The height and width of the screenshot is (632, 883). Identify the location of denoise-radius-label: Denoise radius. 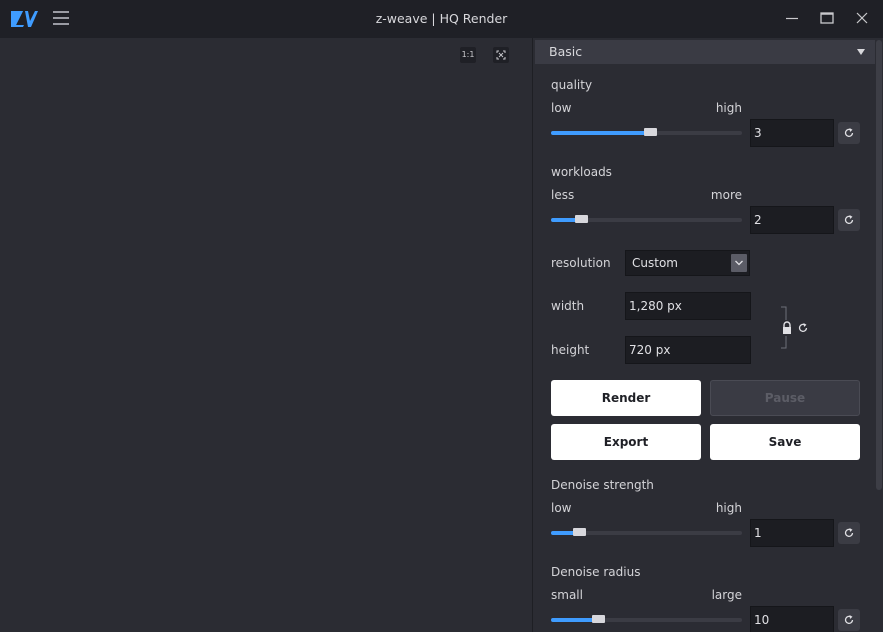
(596, 572).